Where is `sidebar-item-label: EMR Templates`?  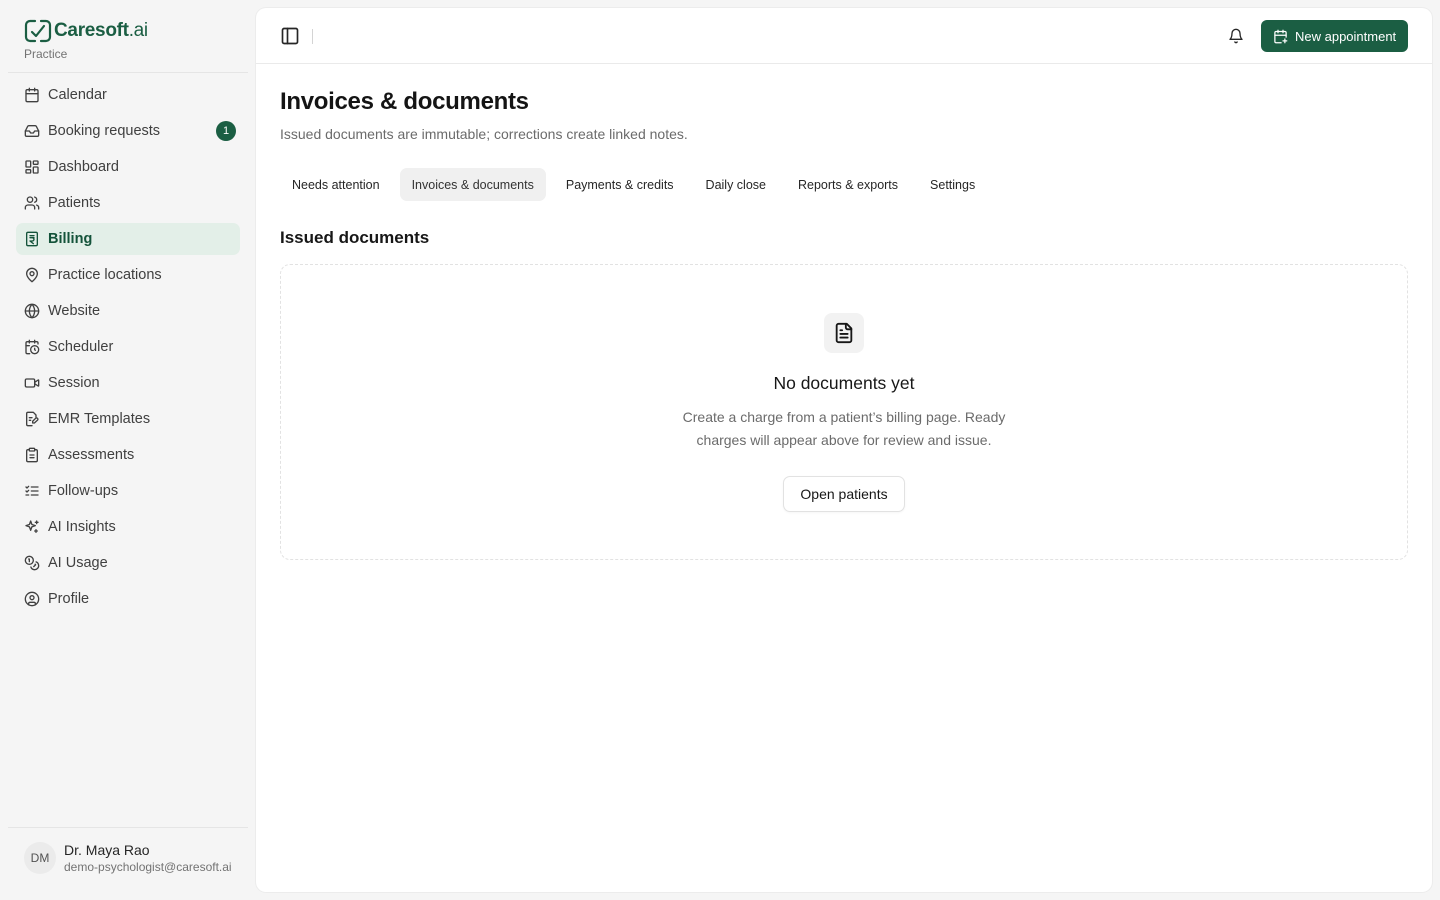
sidebar-item-label: EMR Templates is located at coordinates (99, 419).